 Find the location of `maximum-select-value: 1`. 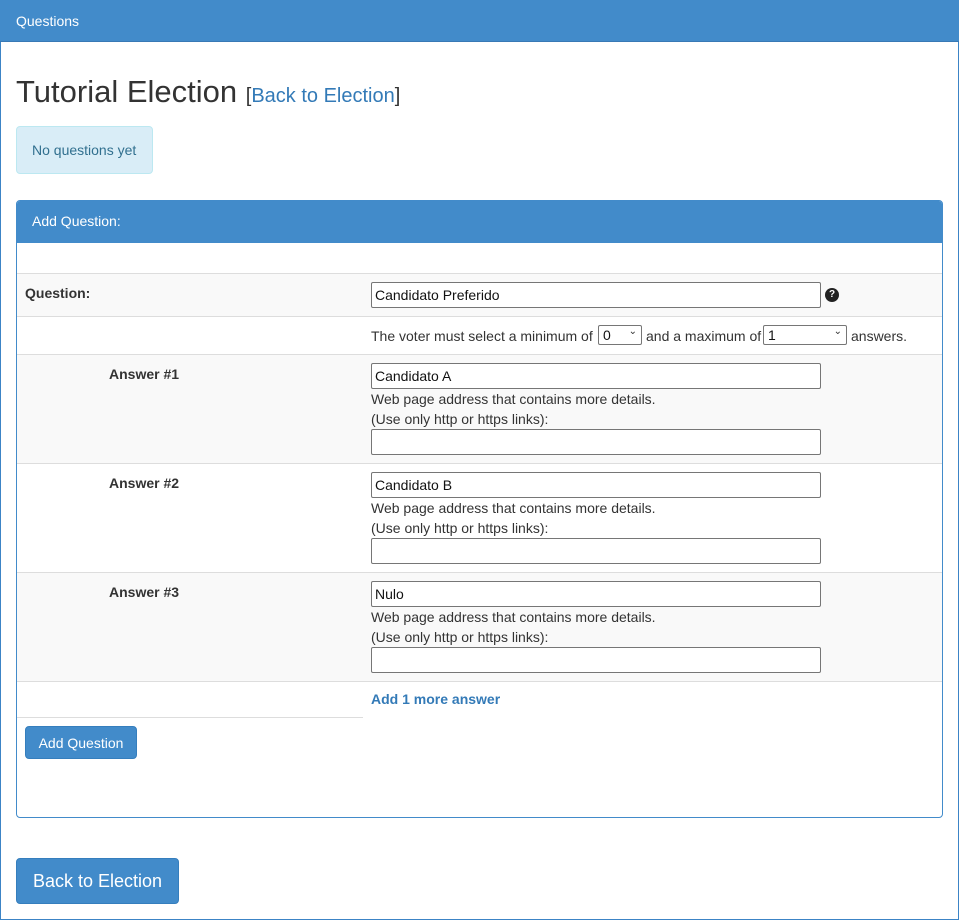

maximum-select-value: 1 is located at coordinates (772, 335).